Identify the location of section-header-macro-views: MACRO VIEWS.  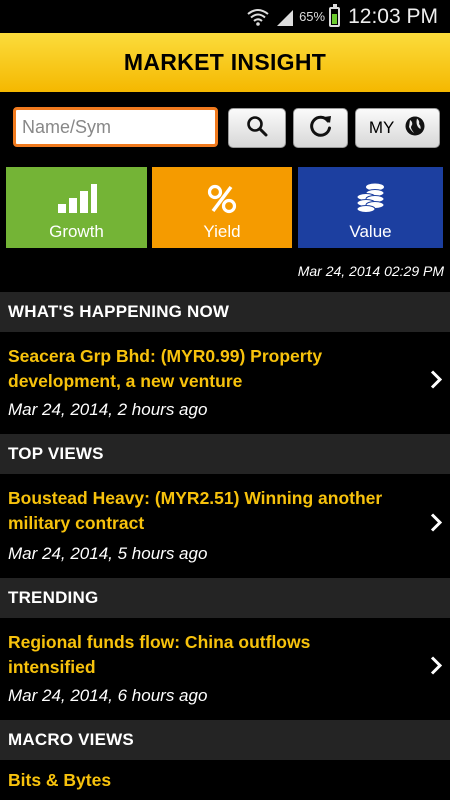
(225, 740).